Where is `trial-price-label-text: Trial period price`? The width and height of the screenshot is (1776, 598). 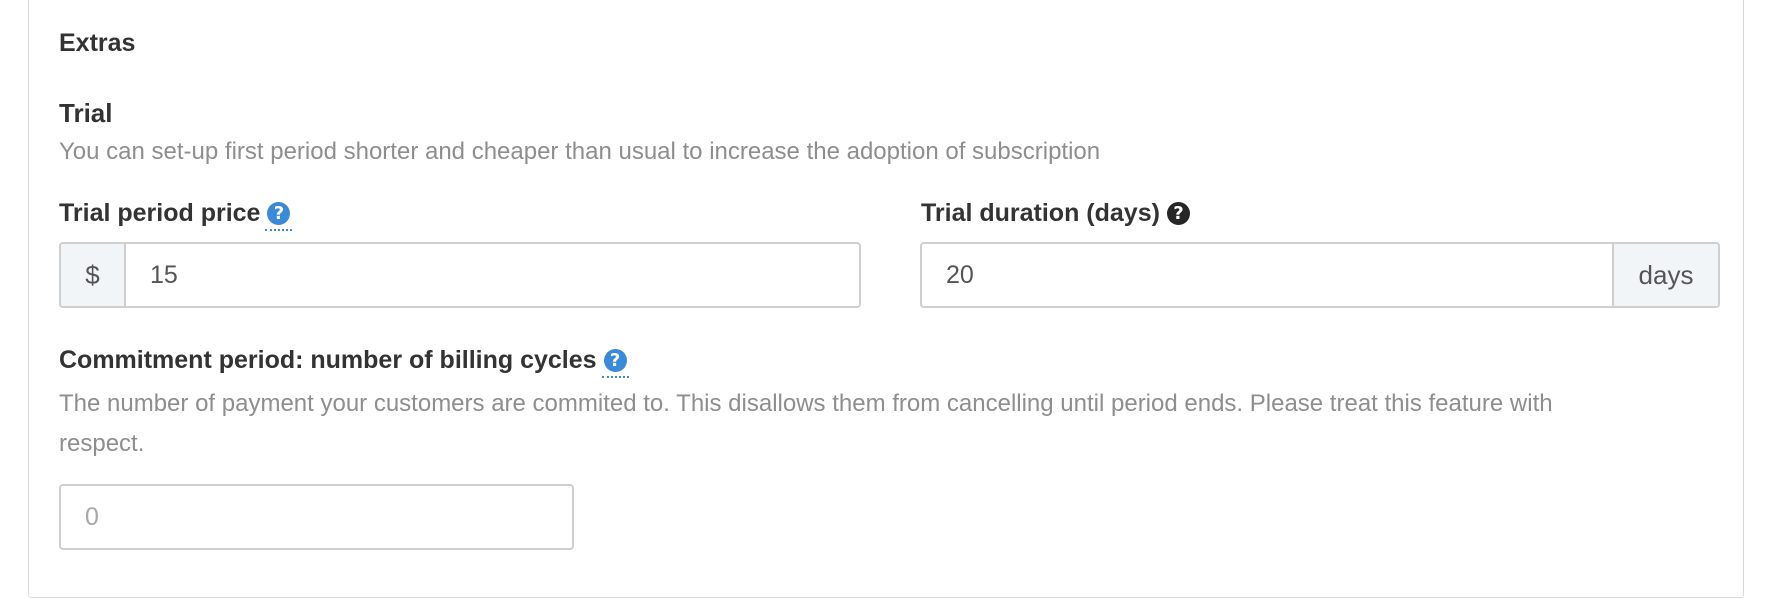
trial-price-label-text: Trial period price is located at coordinates (160, 213).